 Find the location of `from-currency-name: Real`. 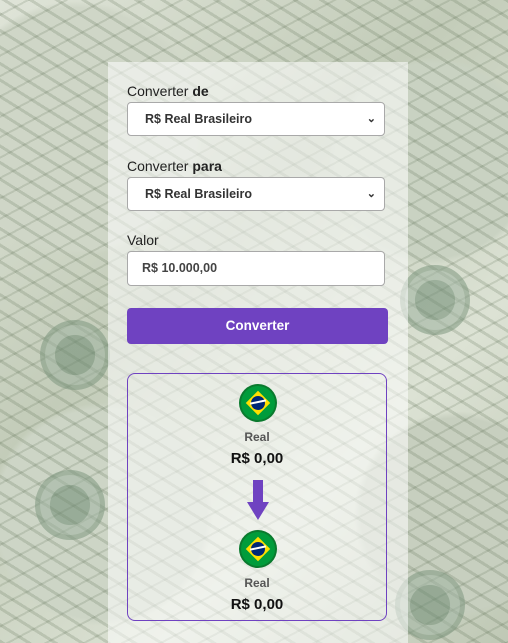

from-currency-name: Real is located at coordinates (257, 437).